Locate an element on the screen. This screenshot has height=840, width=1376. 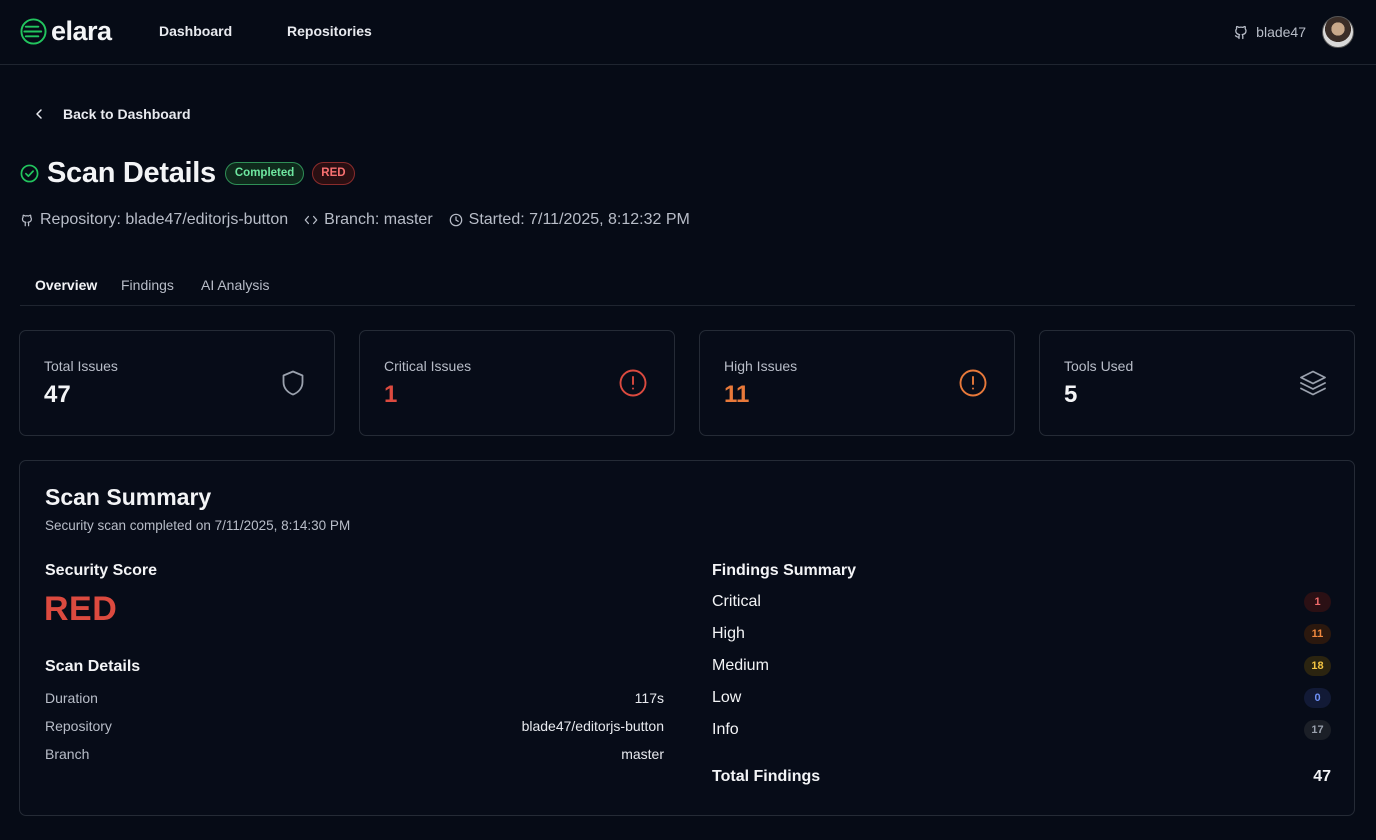
detail-key: Duration is located at coordinates (71, 698).